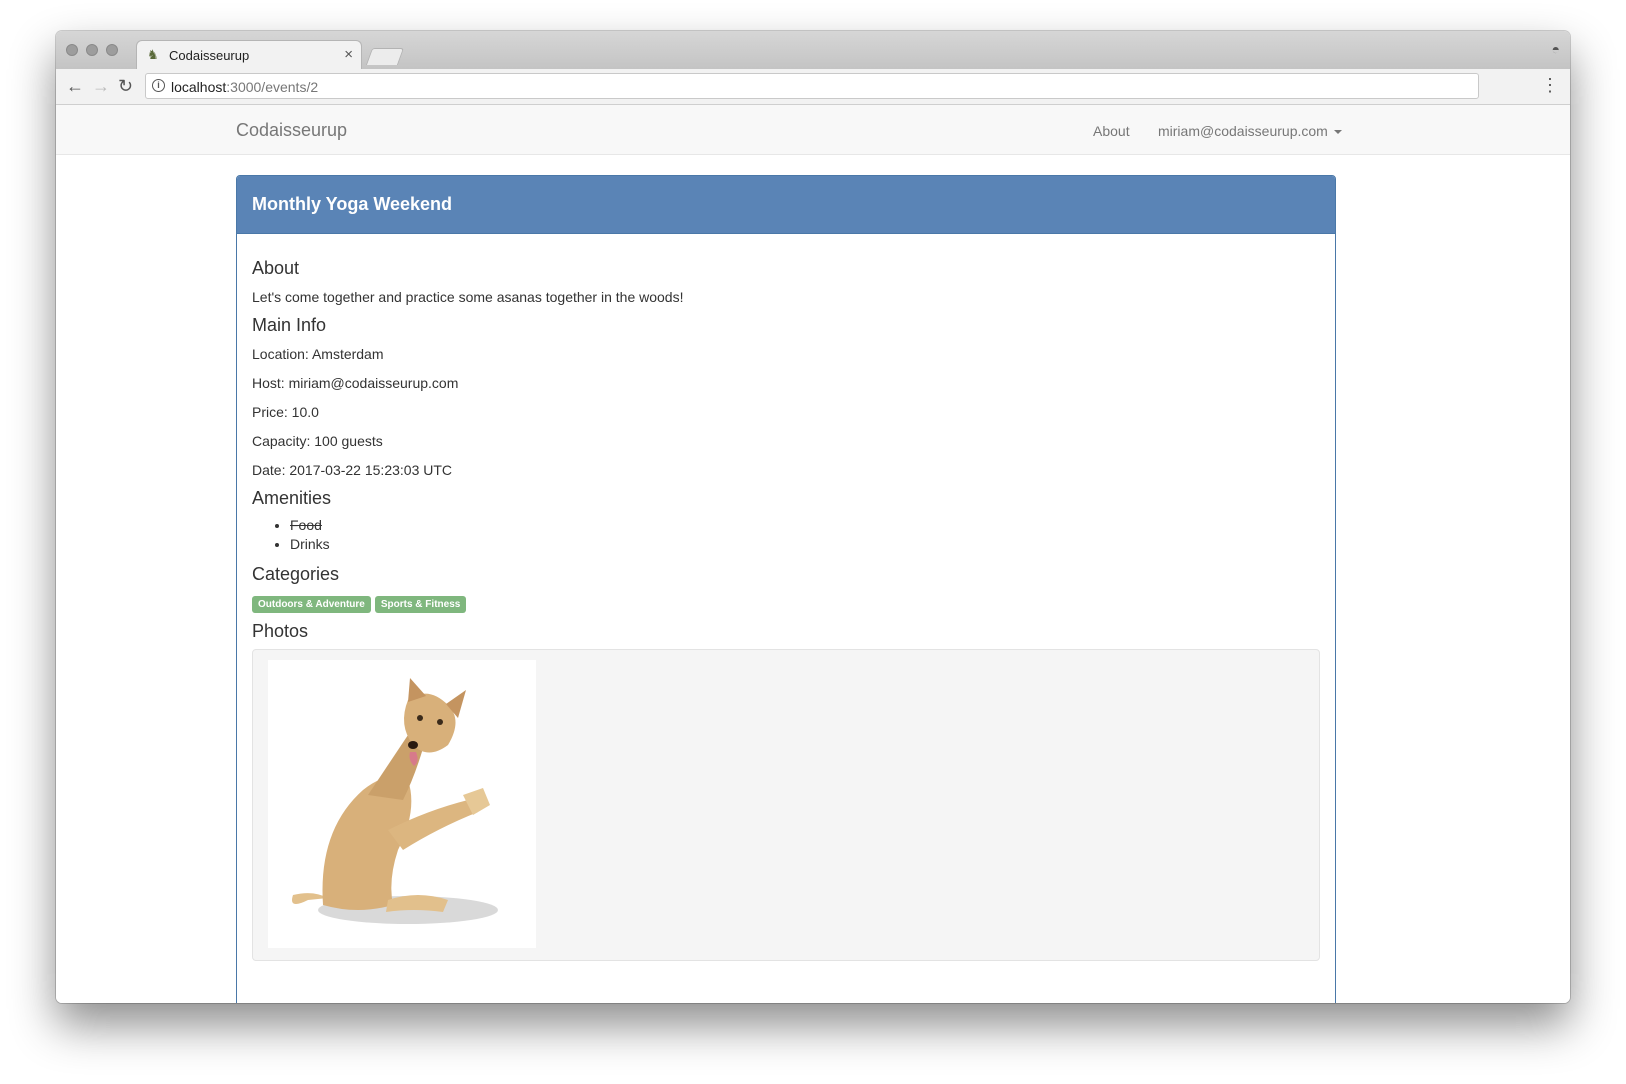 The width and height of the screenshot is (1626, 1084). What do you see at coordinates (296, 574) in the screenshot?
I see `categories-heading: Categories` at bounding box center [296, 574].